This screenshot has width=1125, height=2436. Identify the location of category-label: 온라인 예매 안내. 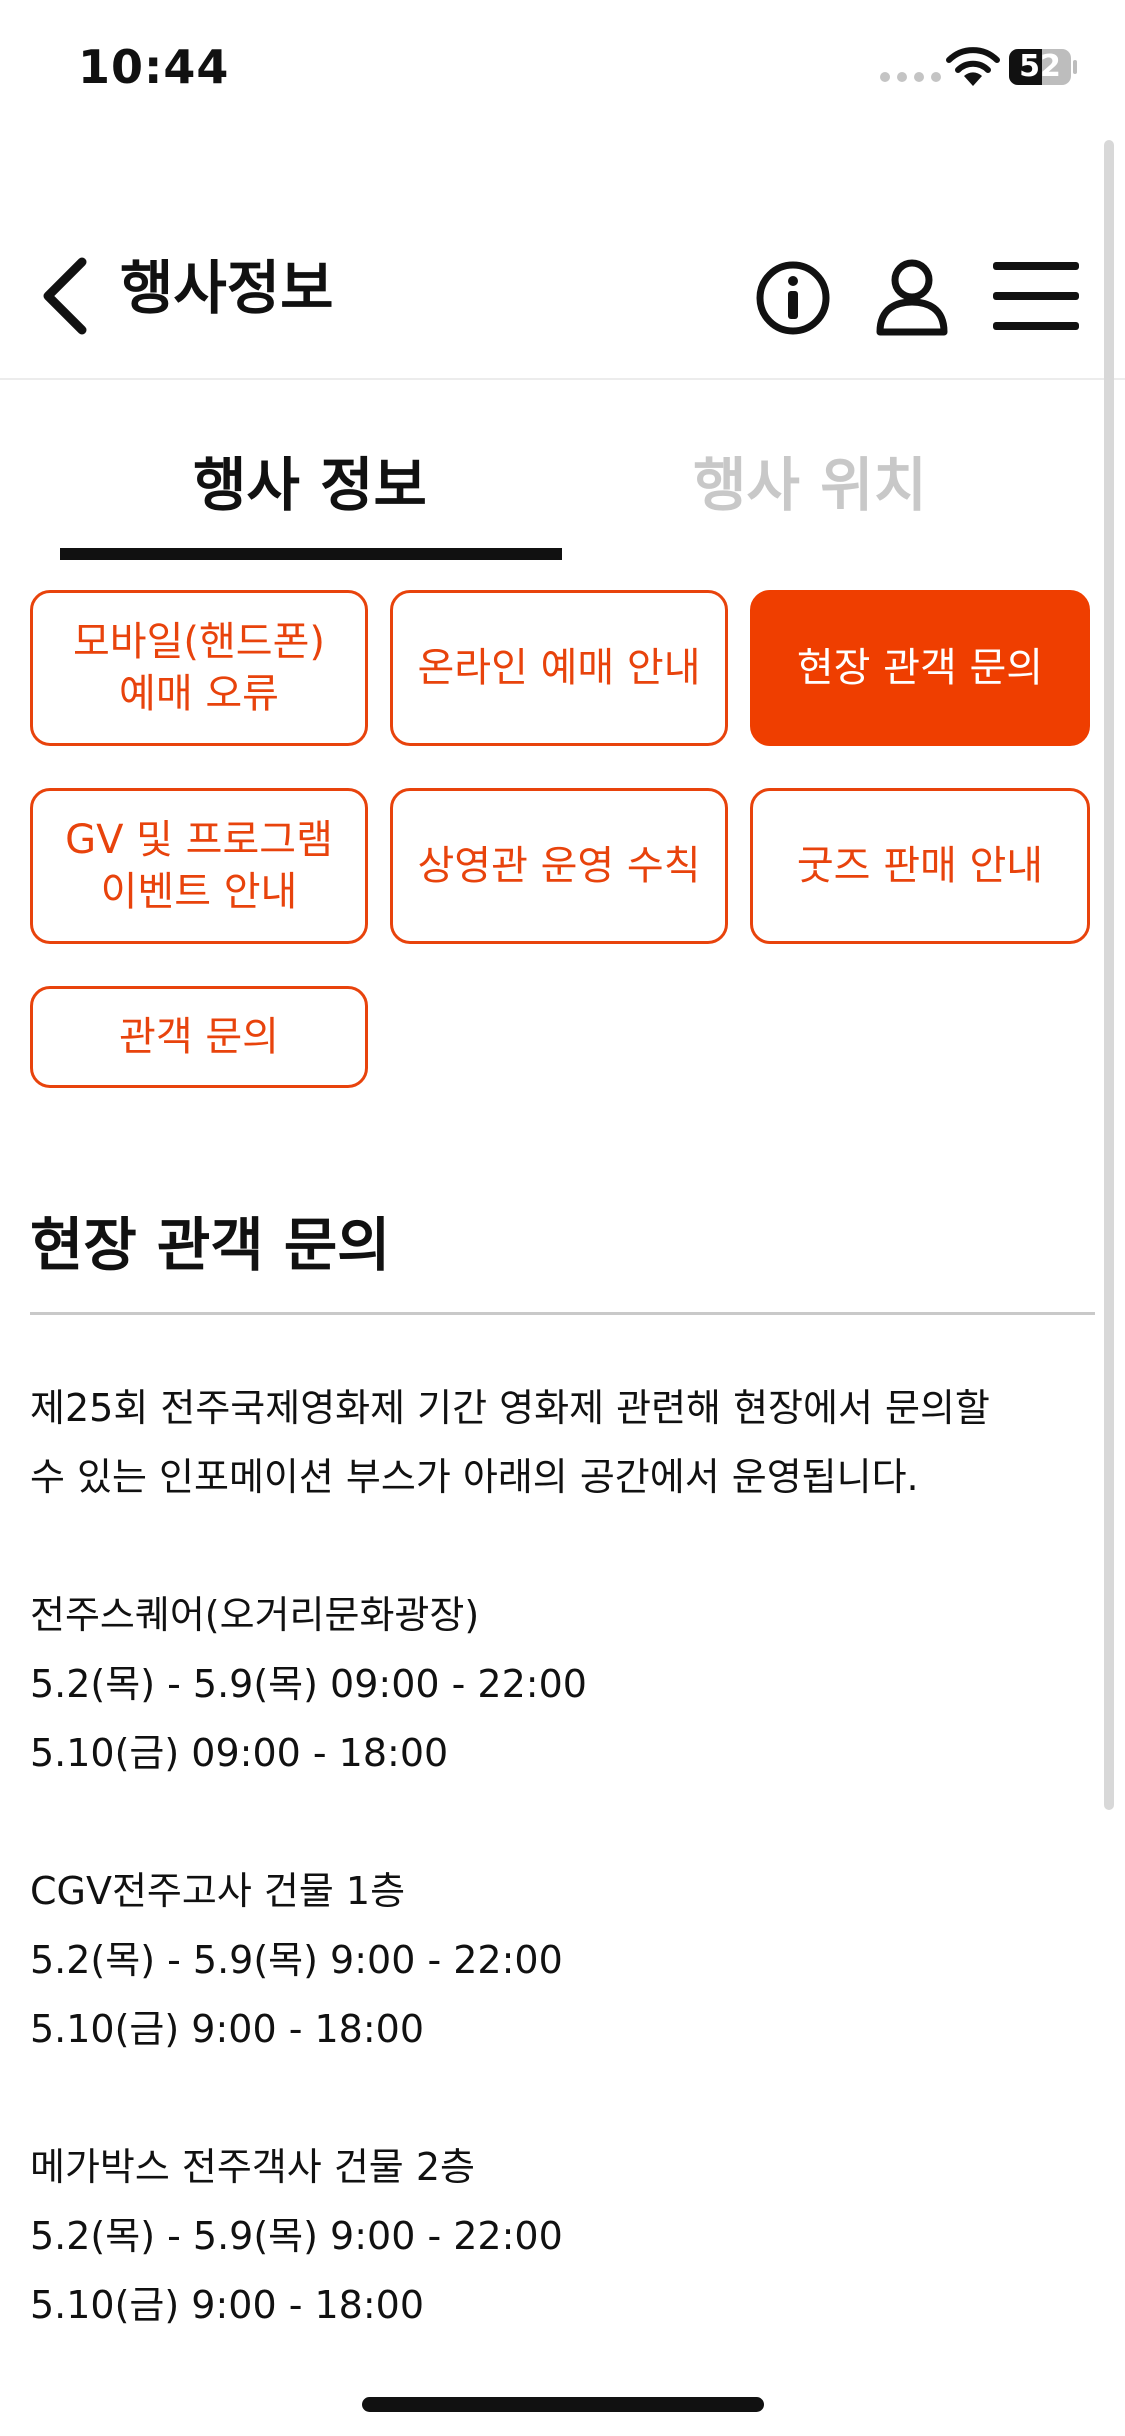
(559, 668).